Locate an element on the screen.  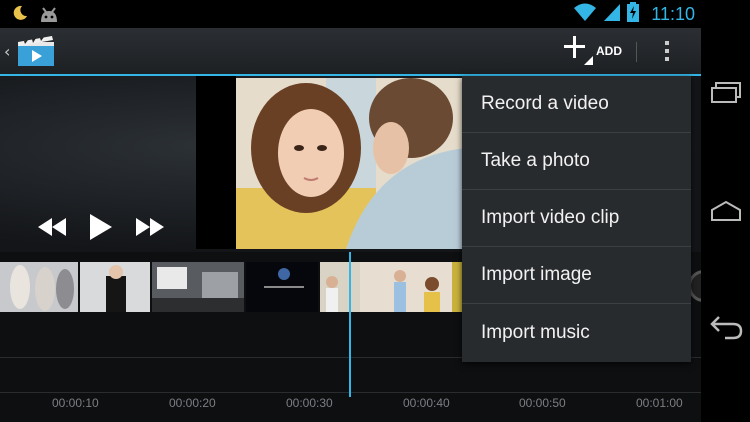
menu-item-take-photo: Take a photo is located at coordinates (576, 161).